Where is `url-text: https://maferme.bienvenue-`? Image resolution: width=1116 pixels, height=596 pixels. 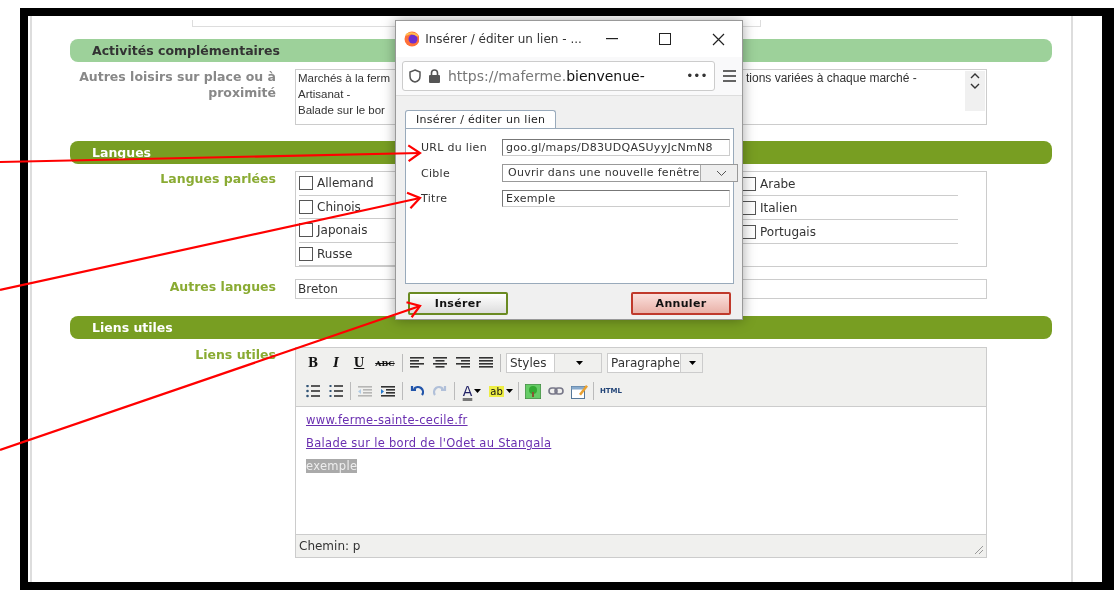 url-text: https://maferme.bienvenue- is located at coordinates (547, 76).